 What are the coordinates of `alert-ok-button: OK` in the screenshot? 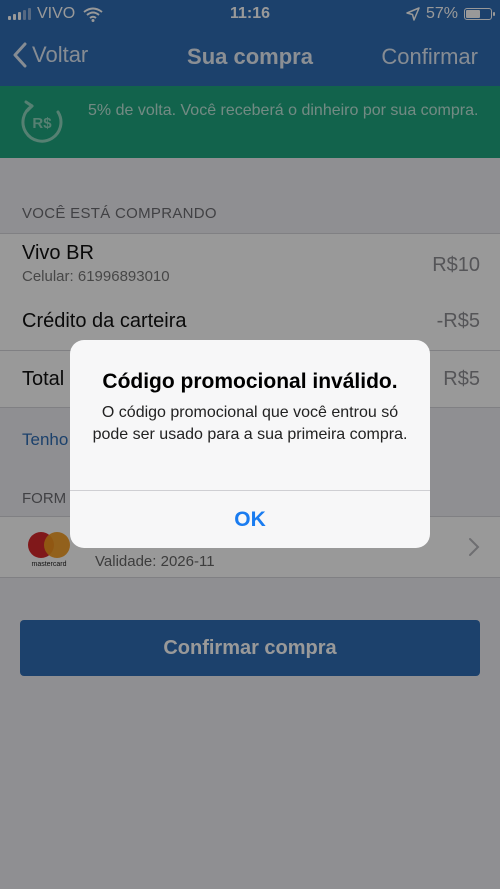 It's located at (250, 519).